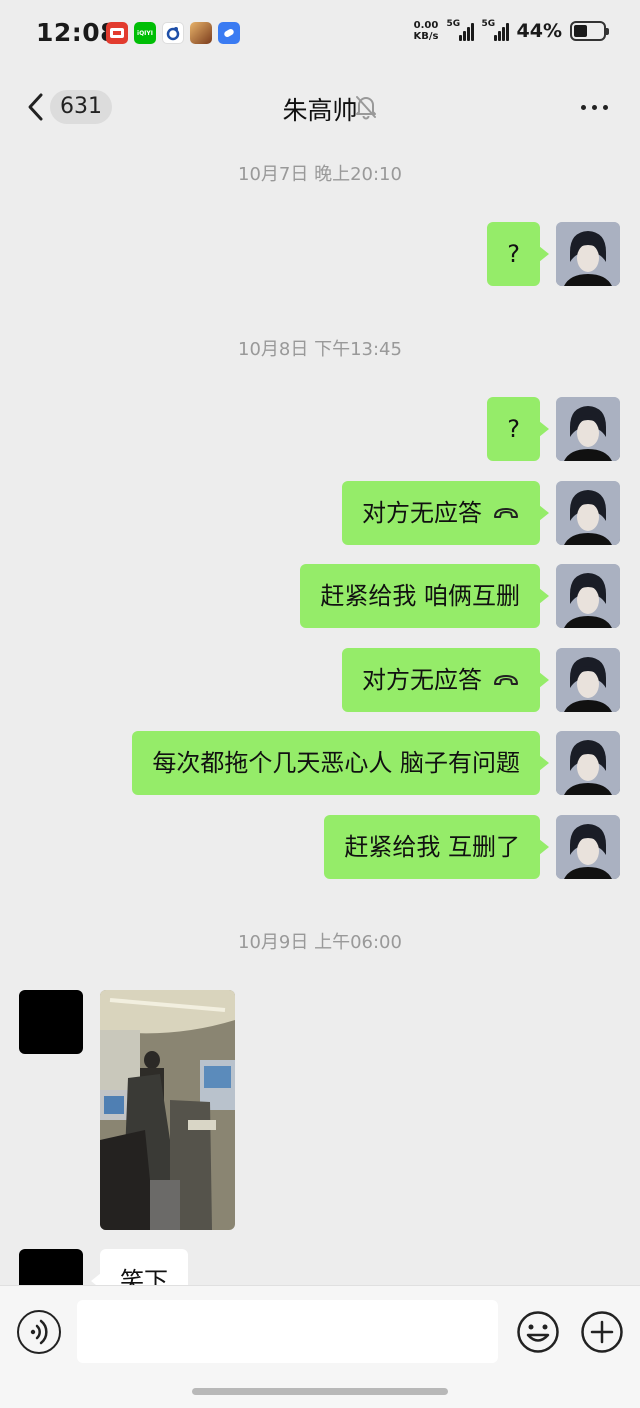 This screenshot has width=640, height=1408. What do you see at coordinates (320, 174) in the screenshot?
I see `message-timestamp: 10月7日 晚上20:10` at bounding box center [320, 174].